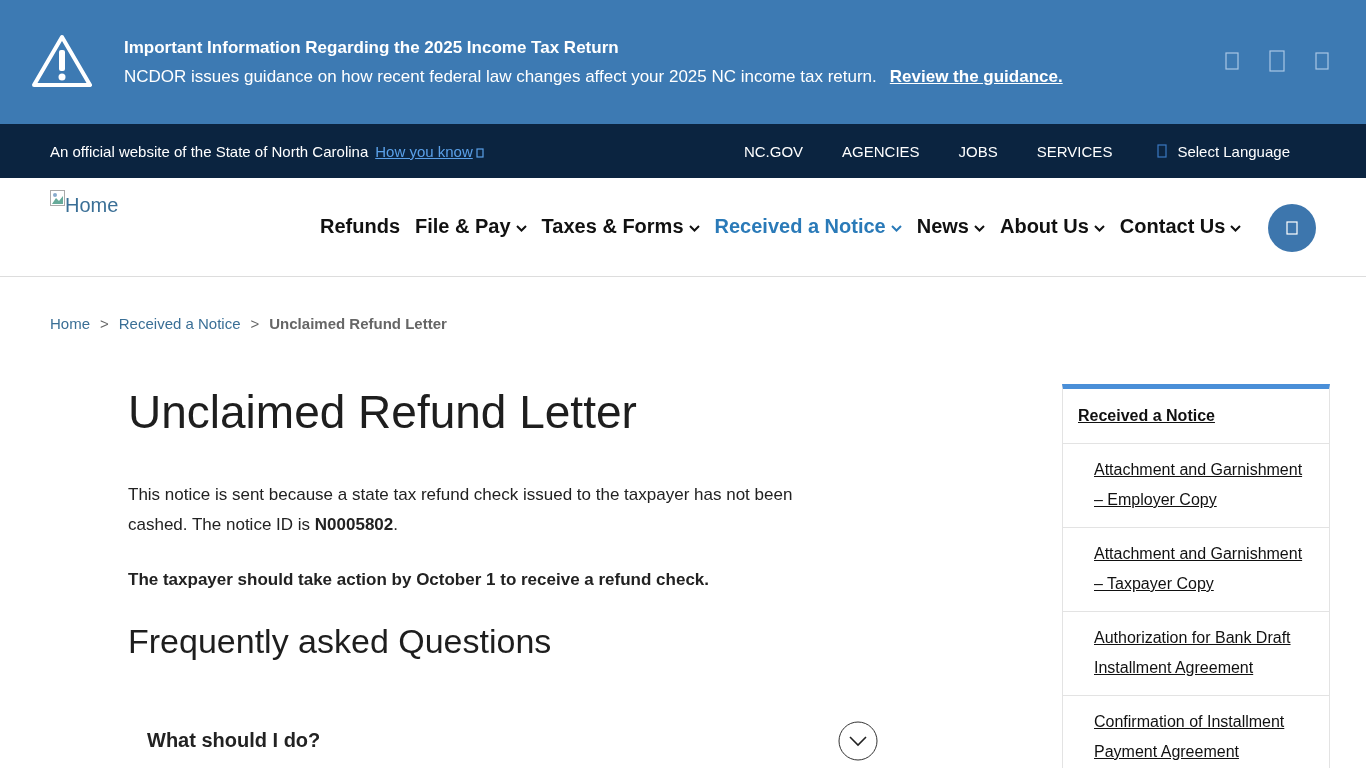  I want to click on nav-item: About Us, so click(1052, 226).